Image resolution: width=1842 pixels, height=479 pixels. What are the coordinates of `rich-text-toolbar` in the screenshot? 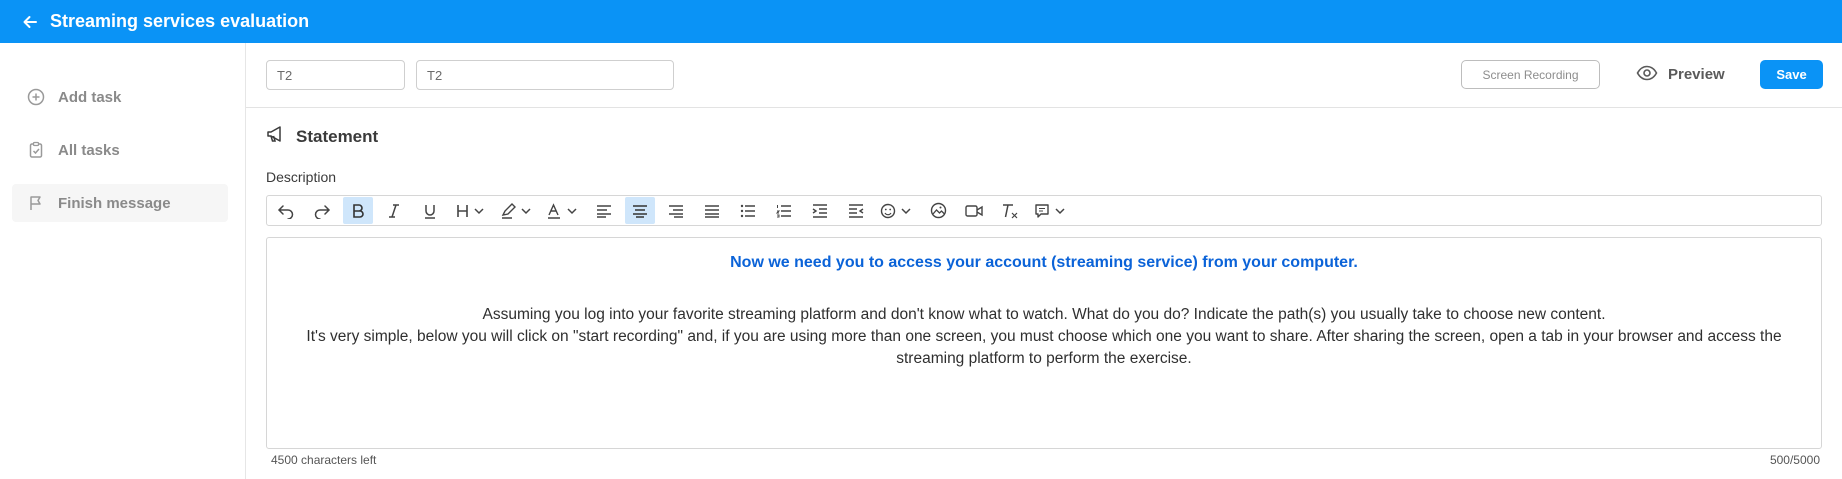 It's located at (1044, 210).